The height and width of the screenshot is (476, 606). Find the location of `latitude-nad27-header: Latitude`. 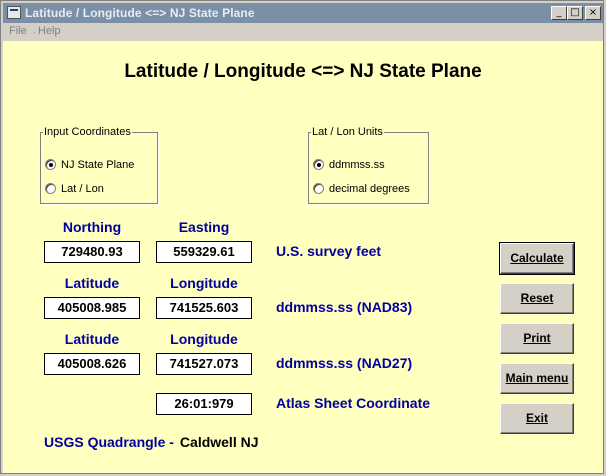

latitude-nad27-header: Latitude is located at coordinates (92, 339).